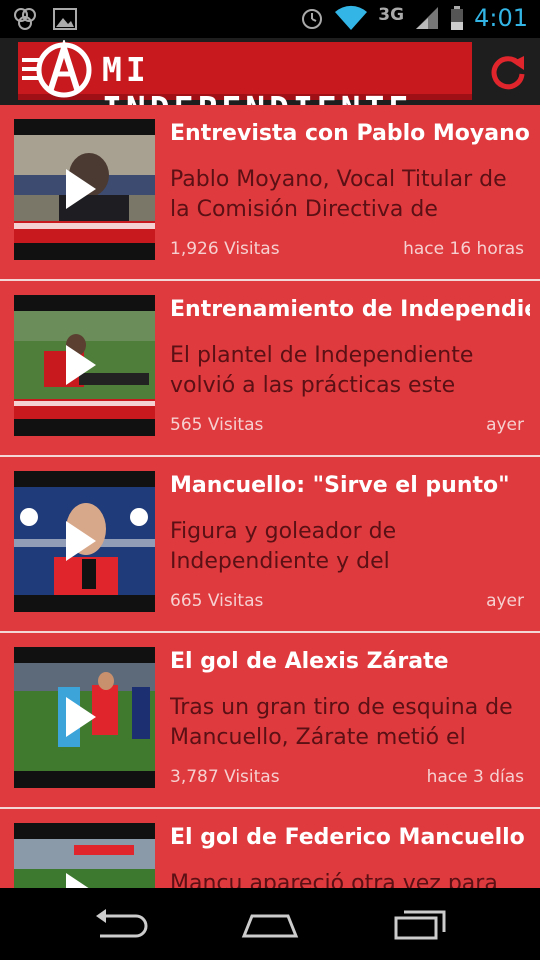 The width and height of the screenshot is (540, 960). Describe the element at coordinates (350, 309) in the screenshot. I see `item-title: Entrenamiento de Independiente` at that location.